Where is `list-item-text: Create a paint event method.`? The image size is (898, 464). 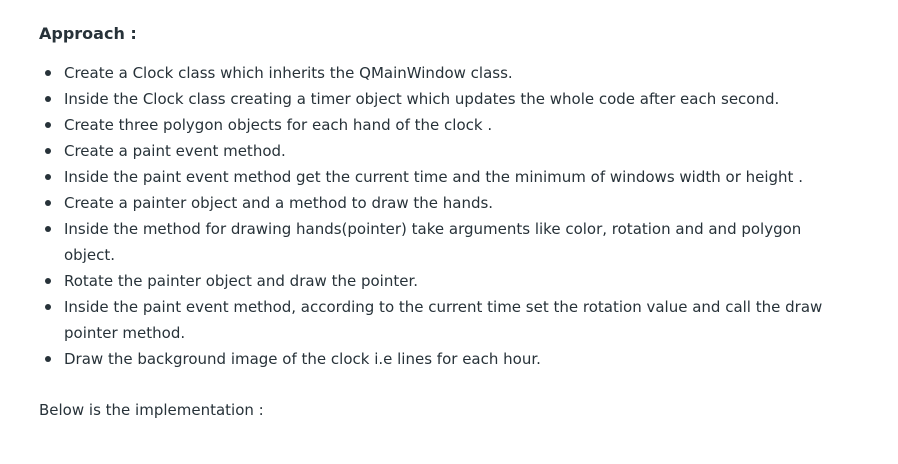
list-item-text: Create a paint event method. is located at coordinates (175, 151).